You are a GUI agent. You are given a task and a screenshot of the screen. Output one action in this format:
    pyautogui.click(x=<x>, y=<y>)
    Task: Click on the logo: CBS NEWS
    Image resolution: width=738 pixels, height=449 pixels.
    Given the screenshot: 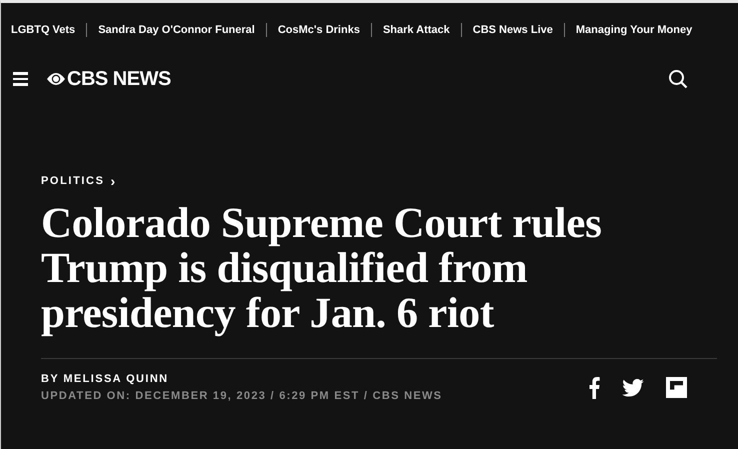 What is the action you would take?
    pyautogui.click(x=108, y=79)
    